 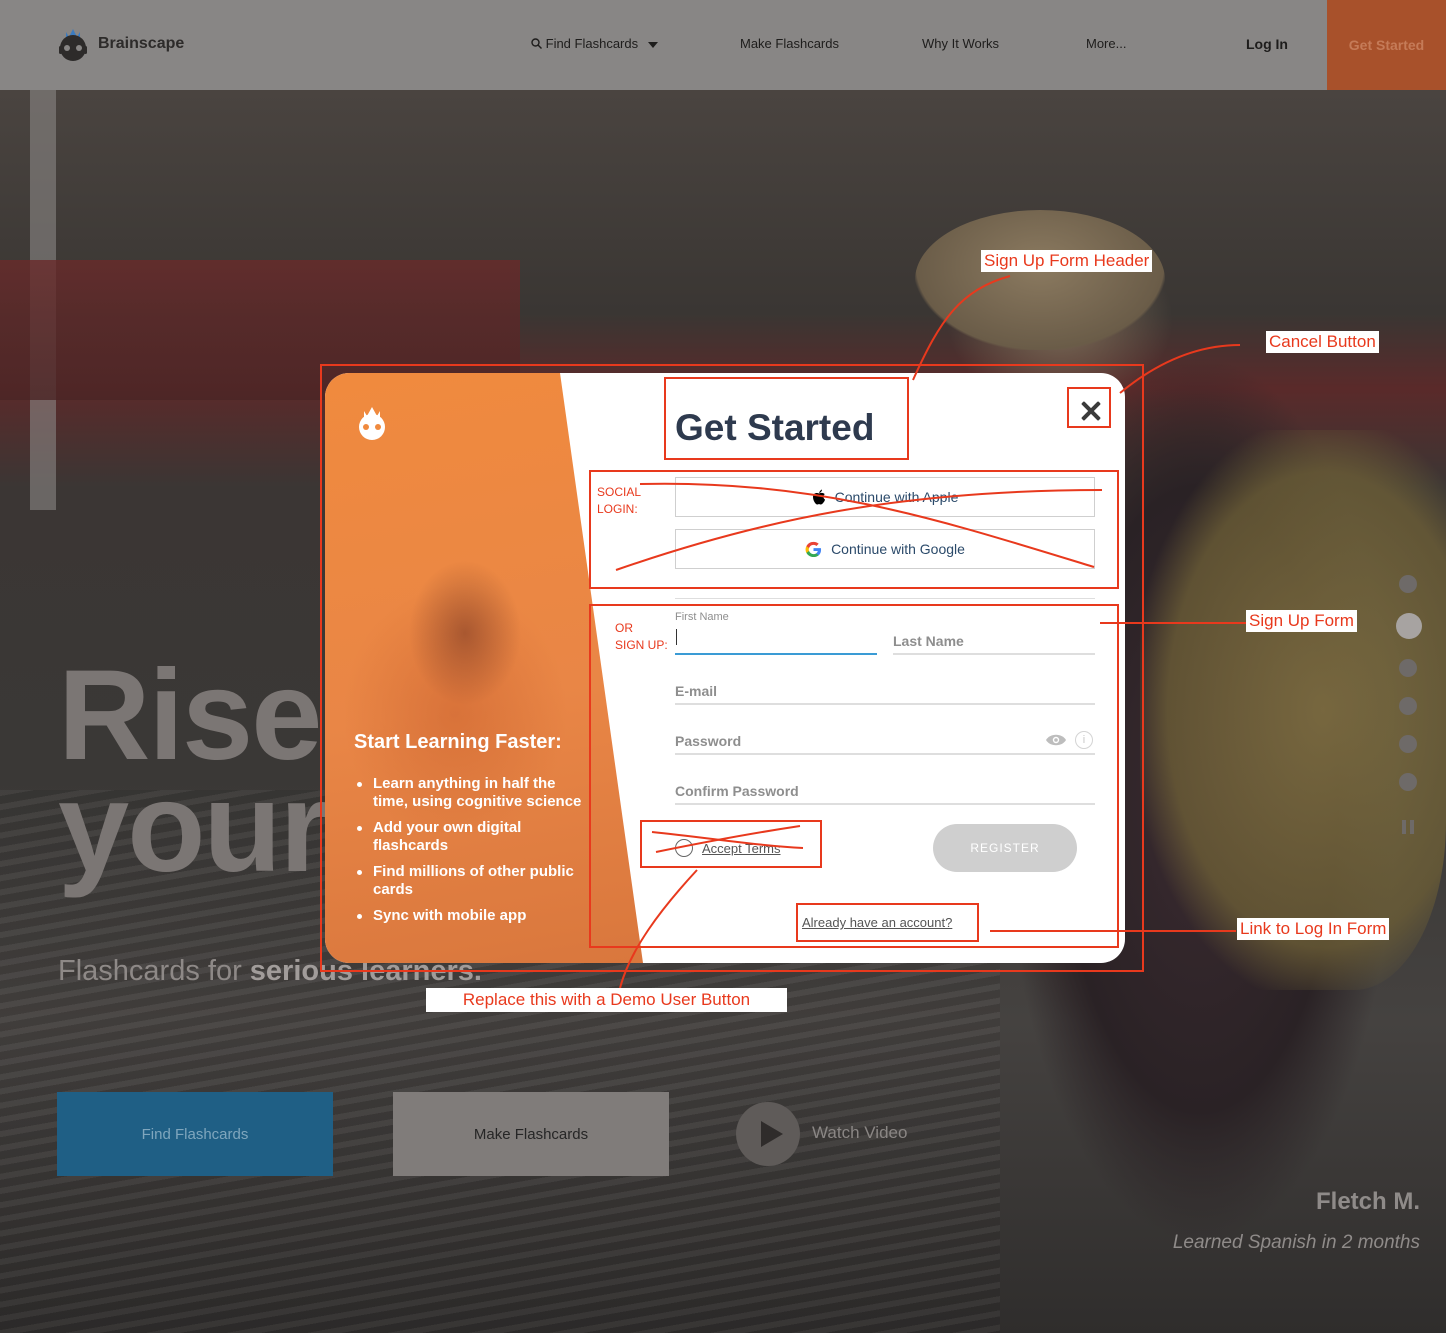 What do you see at coordinates (619, 492) in the screenshot?
I see `annotation-social-line1: SOCIAL` at bounding box center [619, 492].